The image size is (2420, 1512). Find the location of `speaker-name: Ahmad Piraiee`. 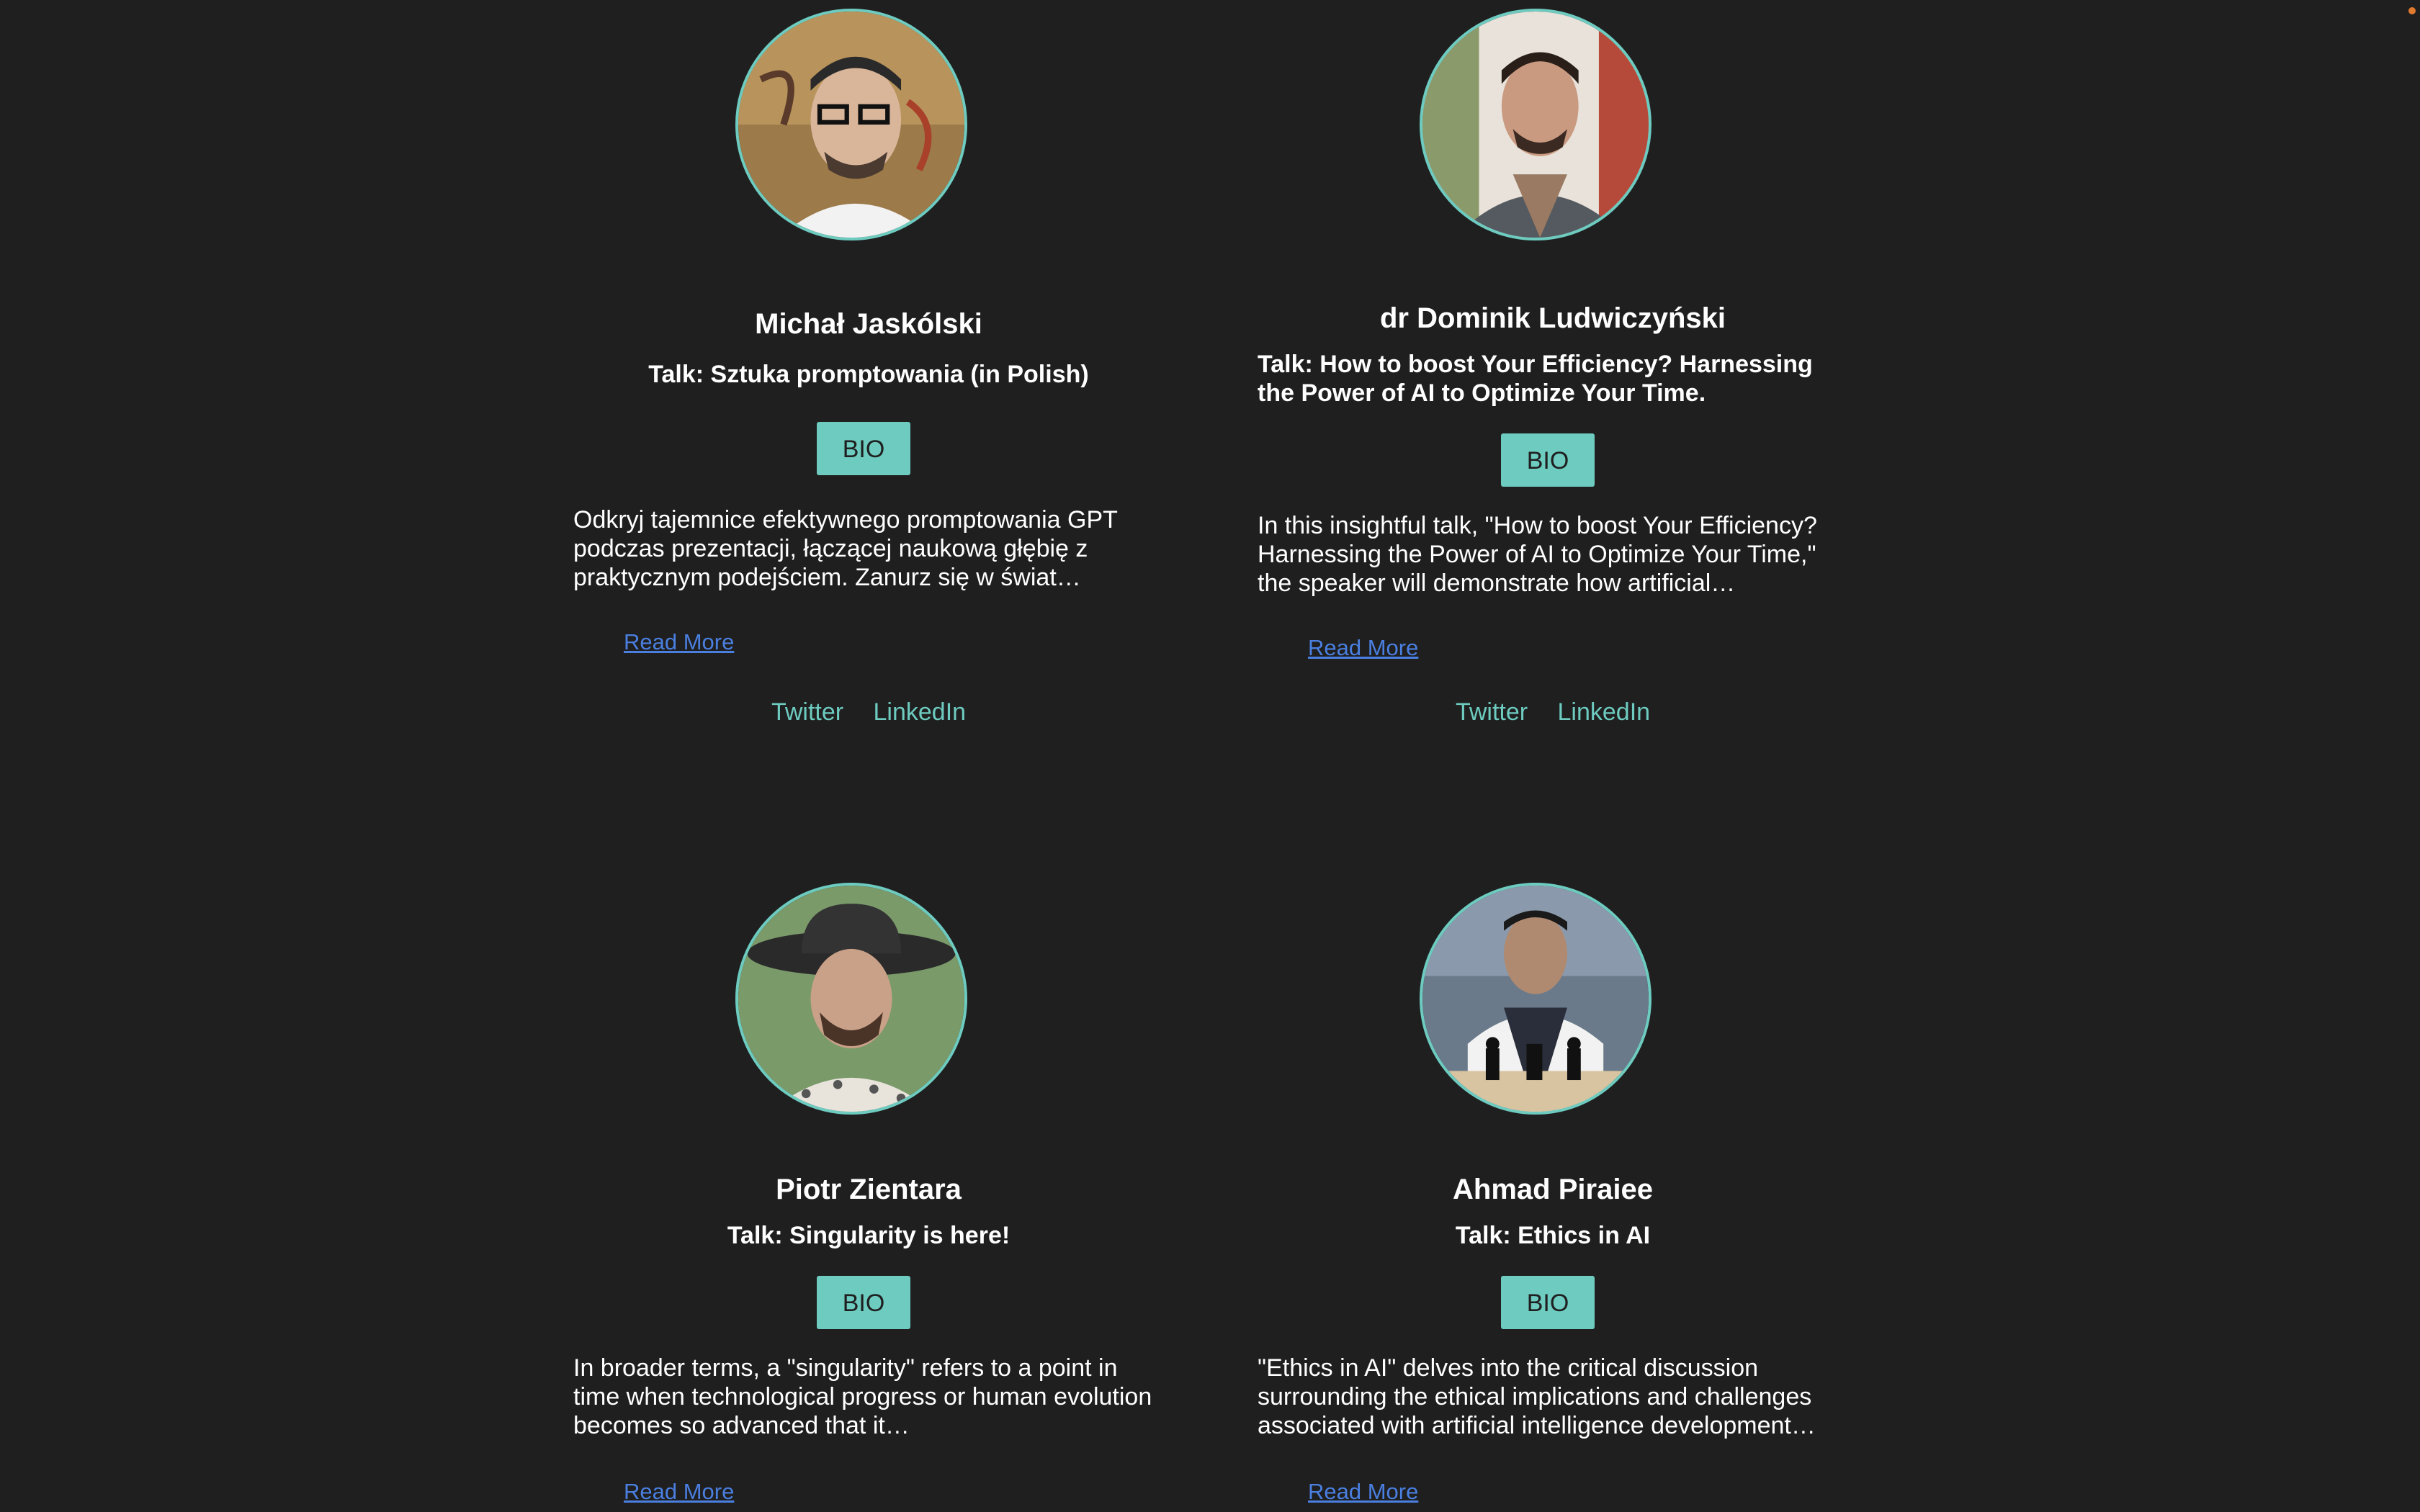

speaker-name: Ahmad Piraiee is located at coordinates (1553, 1189).